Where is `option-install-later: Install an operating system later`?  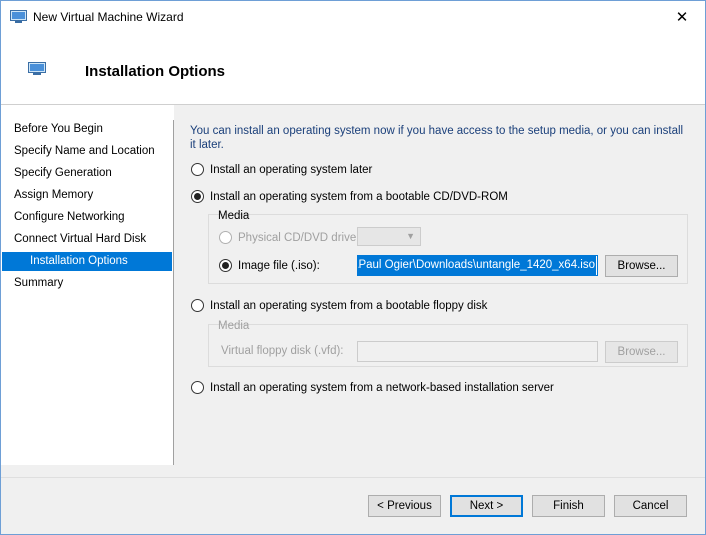 option-install-later: Install an operating system later is located at coordinates (281, 169).